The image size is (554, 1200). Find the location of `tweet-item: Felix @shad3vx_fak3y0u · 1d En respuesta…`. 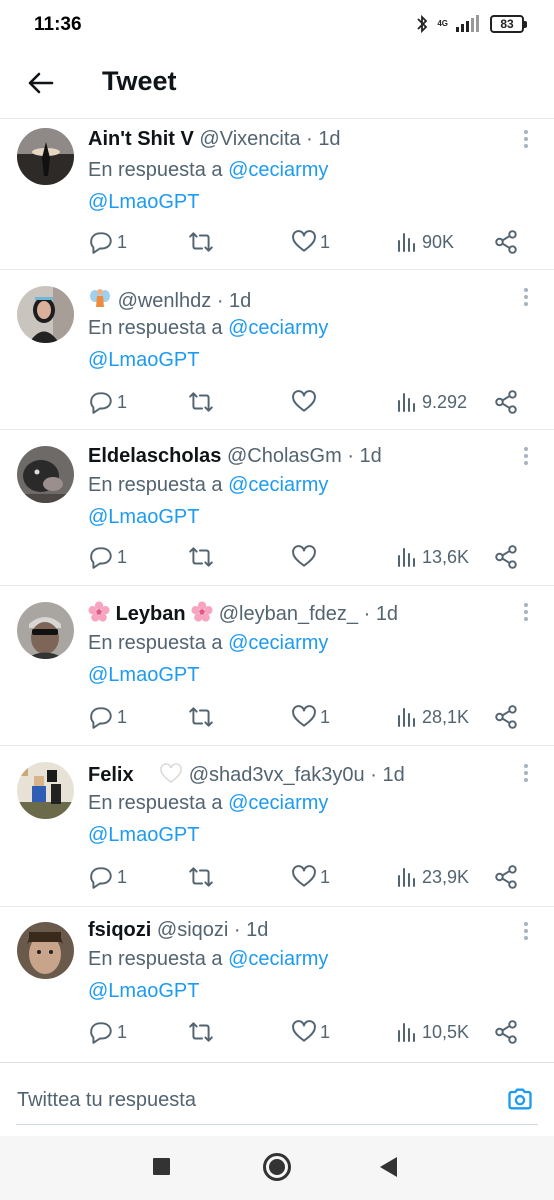

tweet-item: Felix @shad3vx_fak3y0u · 1d En respuesta… is located at coordinates (277, 825).